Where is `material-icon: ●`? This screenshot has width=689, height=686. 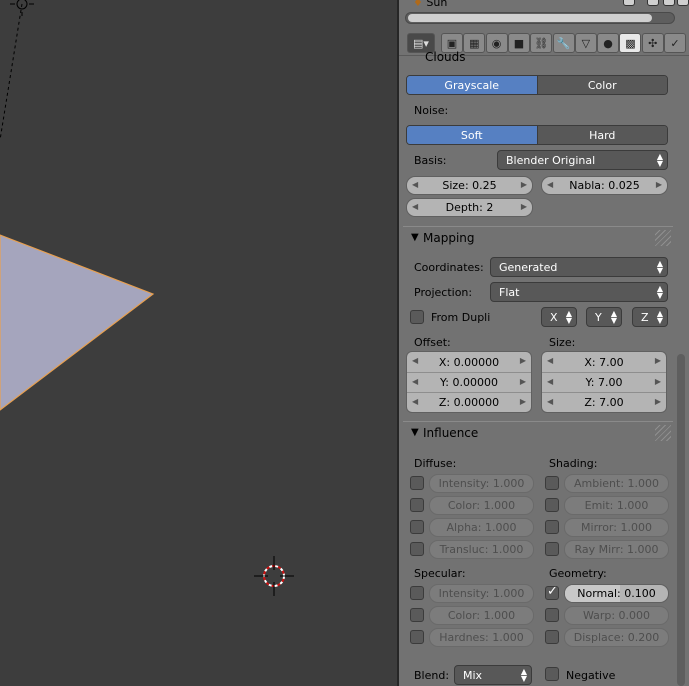
material-icon: ● is located at coordinates (608, 43).